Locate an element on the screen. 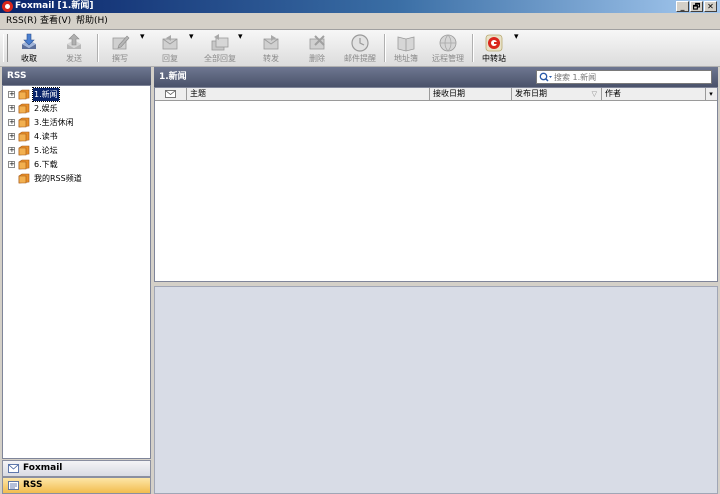  nav-rss-label: RSS is located at coordinates (33, 485).